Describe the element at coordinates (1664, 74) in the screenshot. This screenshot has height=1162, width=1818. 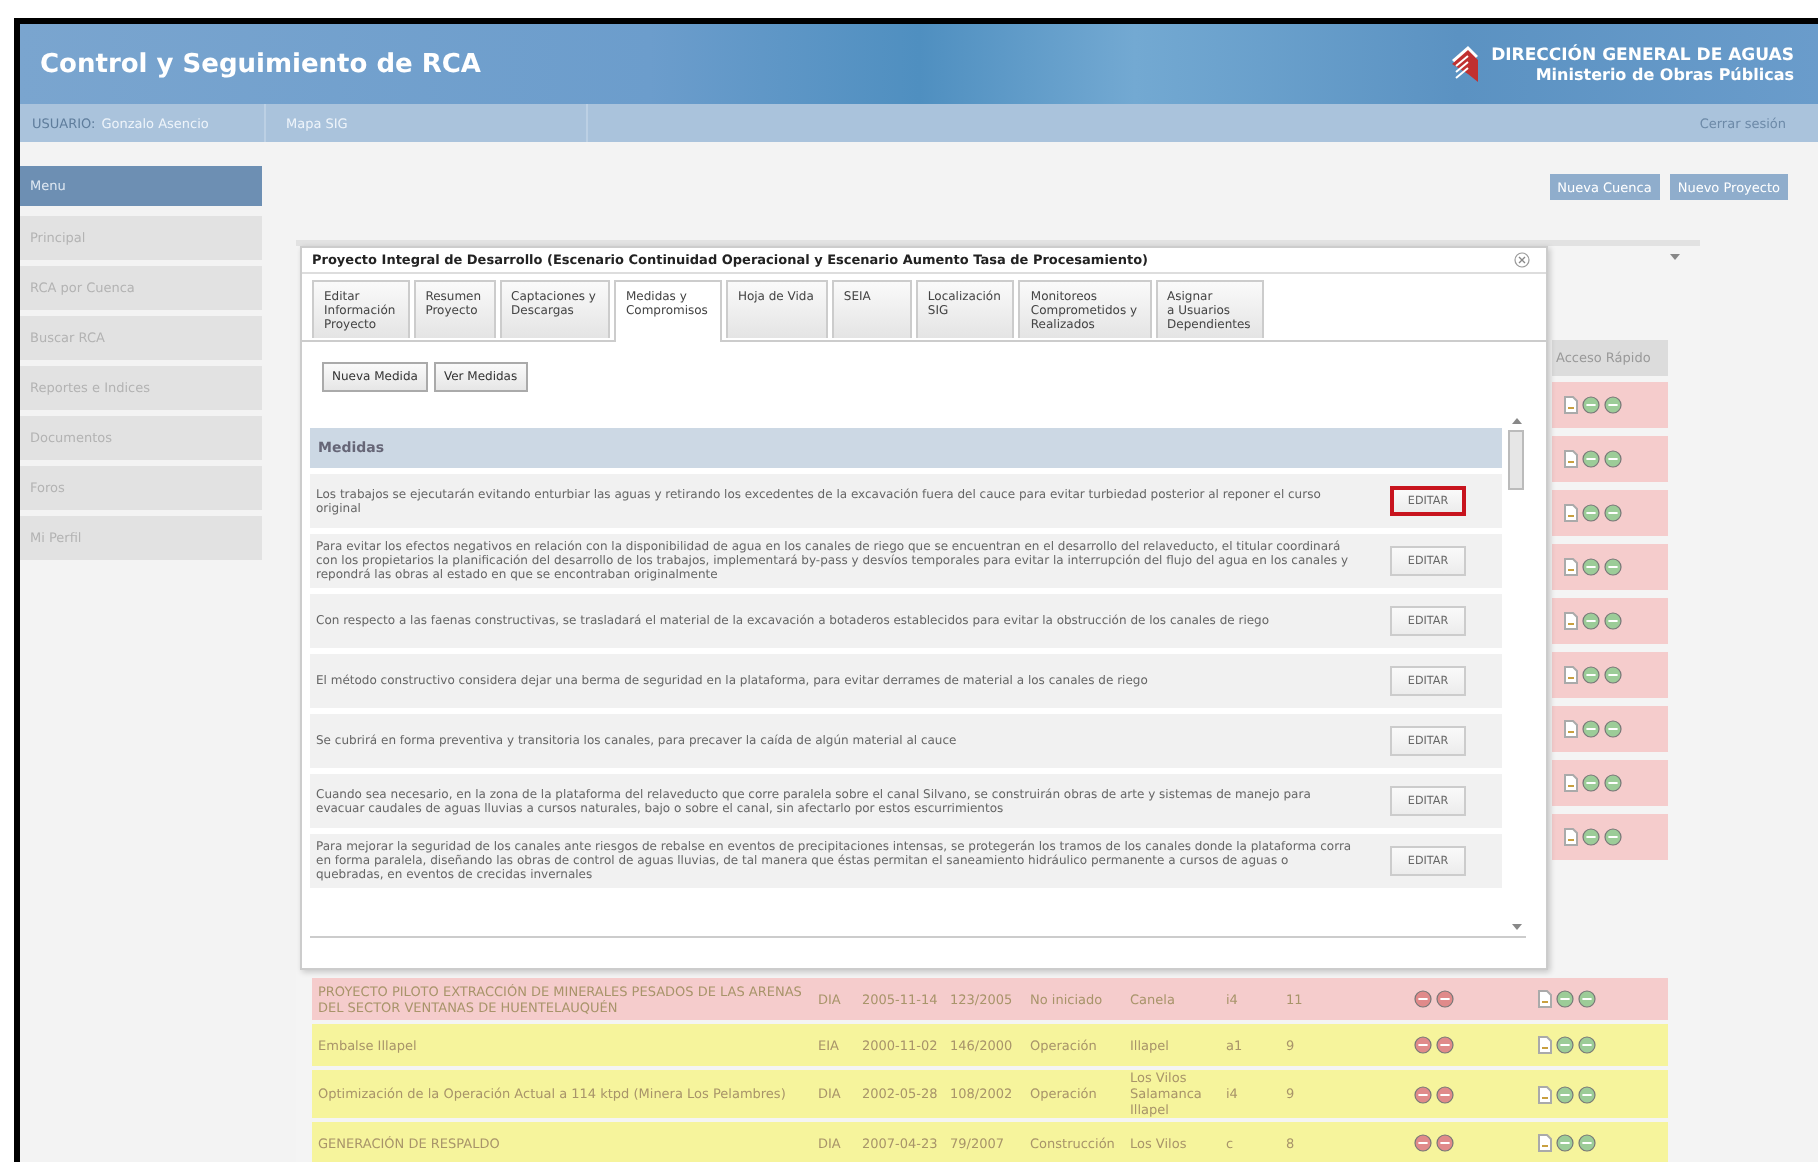
I see `ministry-name: Ministerio de Obras Públicas` at that location.